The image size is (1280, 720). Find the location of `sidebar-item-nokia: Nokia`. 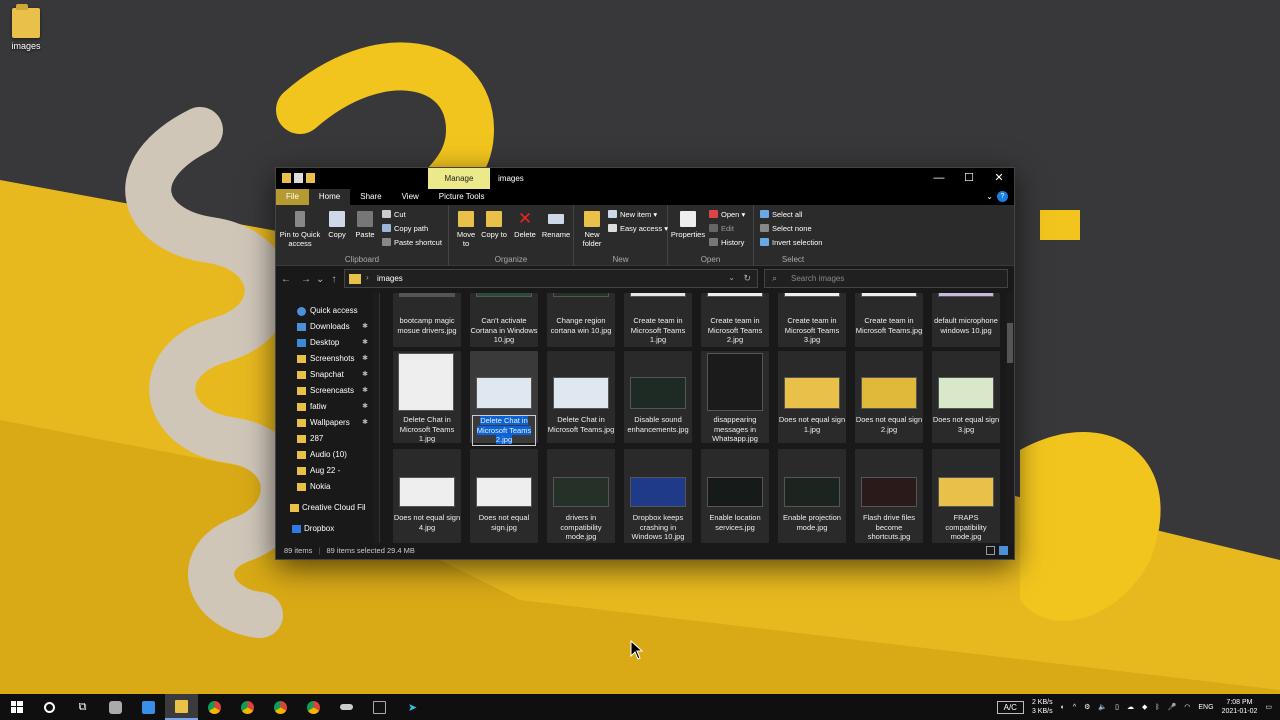

sidebar-item-nokia: Nokia is located at coordinates (325, 487).